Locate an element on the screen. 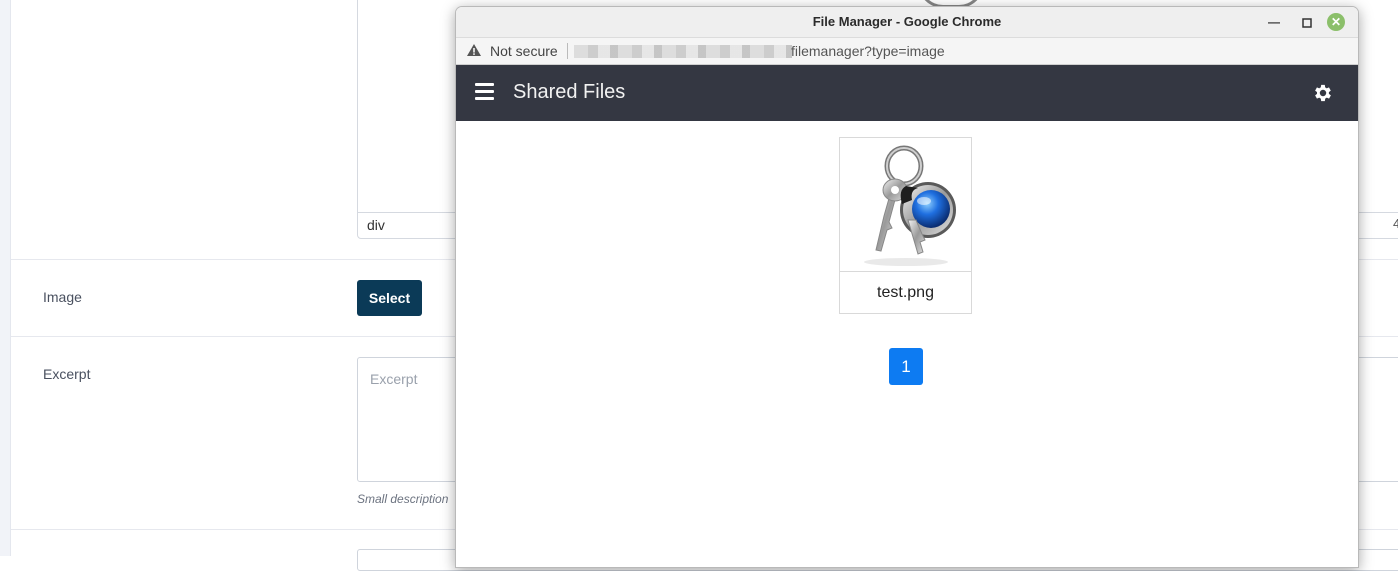  address-bar: Not secure filemanager?type=image is located at coordinates (907, 51).